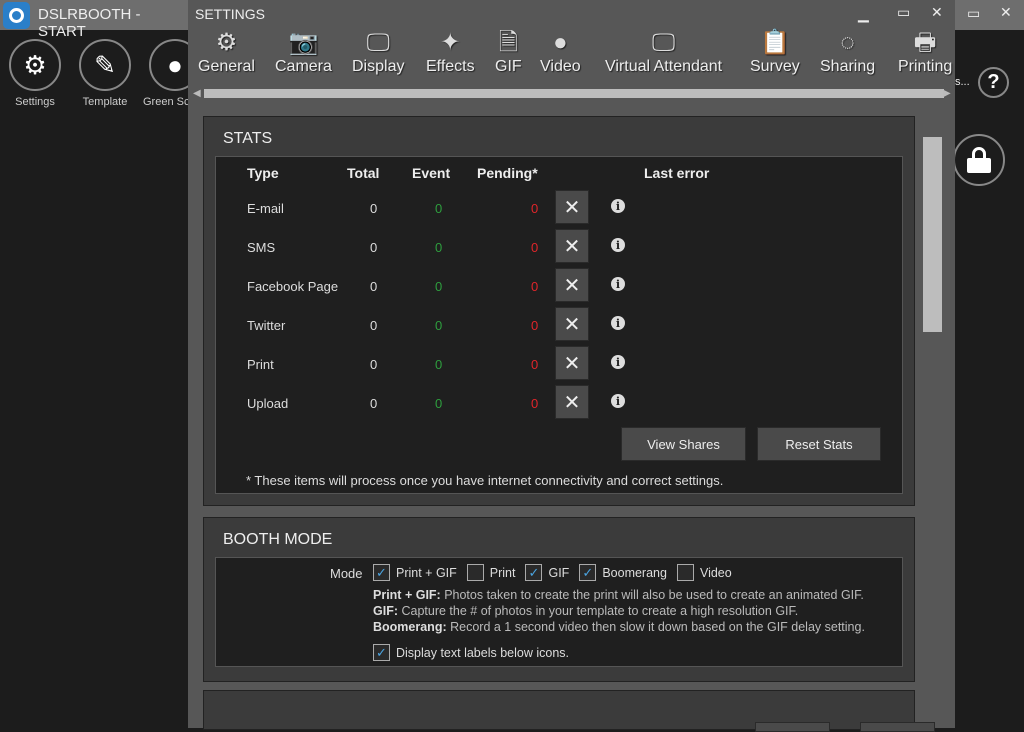 Image resolution: width=1024 pixels, height=732 pixels. Describe the element at coordinates (819, 444) in the screenshot. I see `reset-stats-button: Reset Stats` at that location.